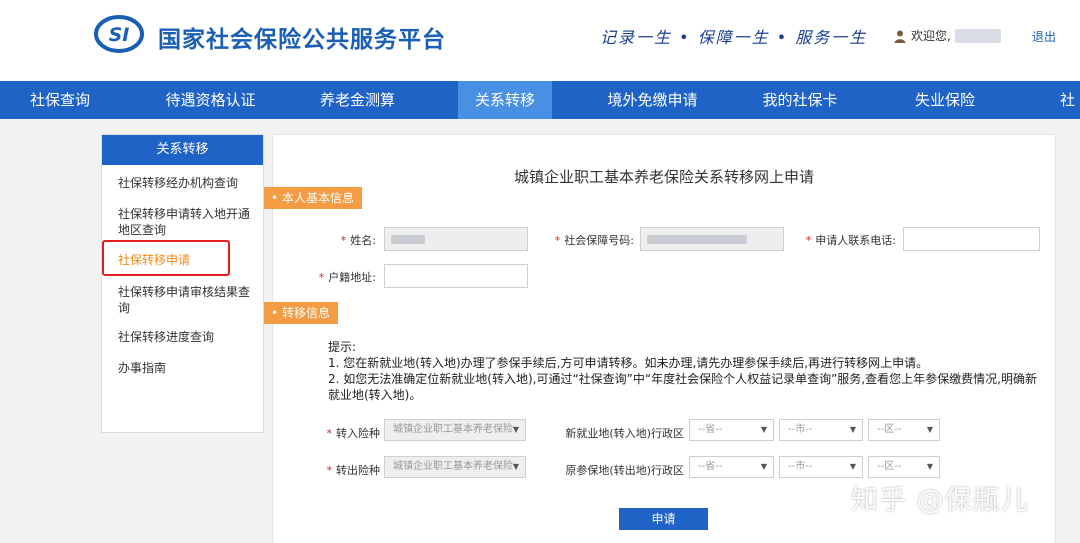 This screenshot has height=543, width=1080. Describe the element at coordinates (624, 470) in the screenshot. I see `old-area-label: 原参保地(转出地)行政区` at that location.